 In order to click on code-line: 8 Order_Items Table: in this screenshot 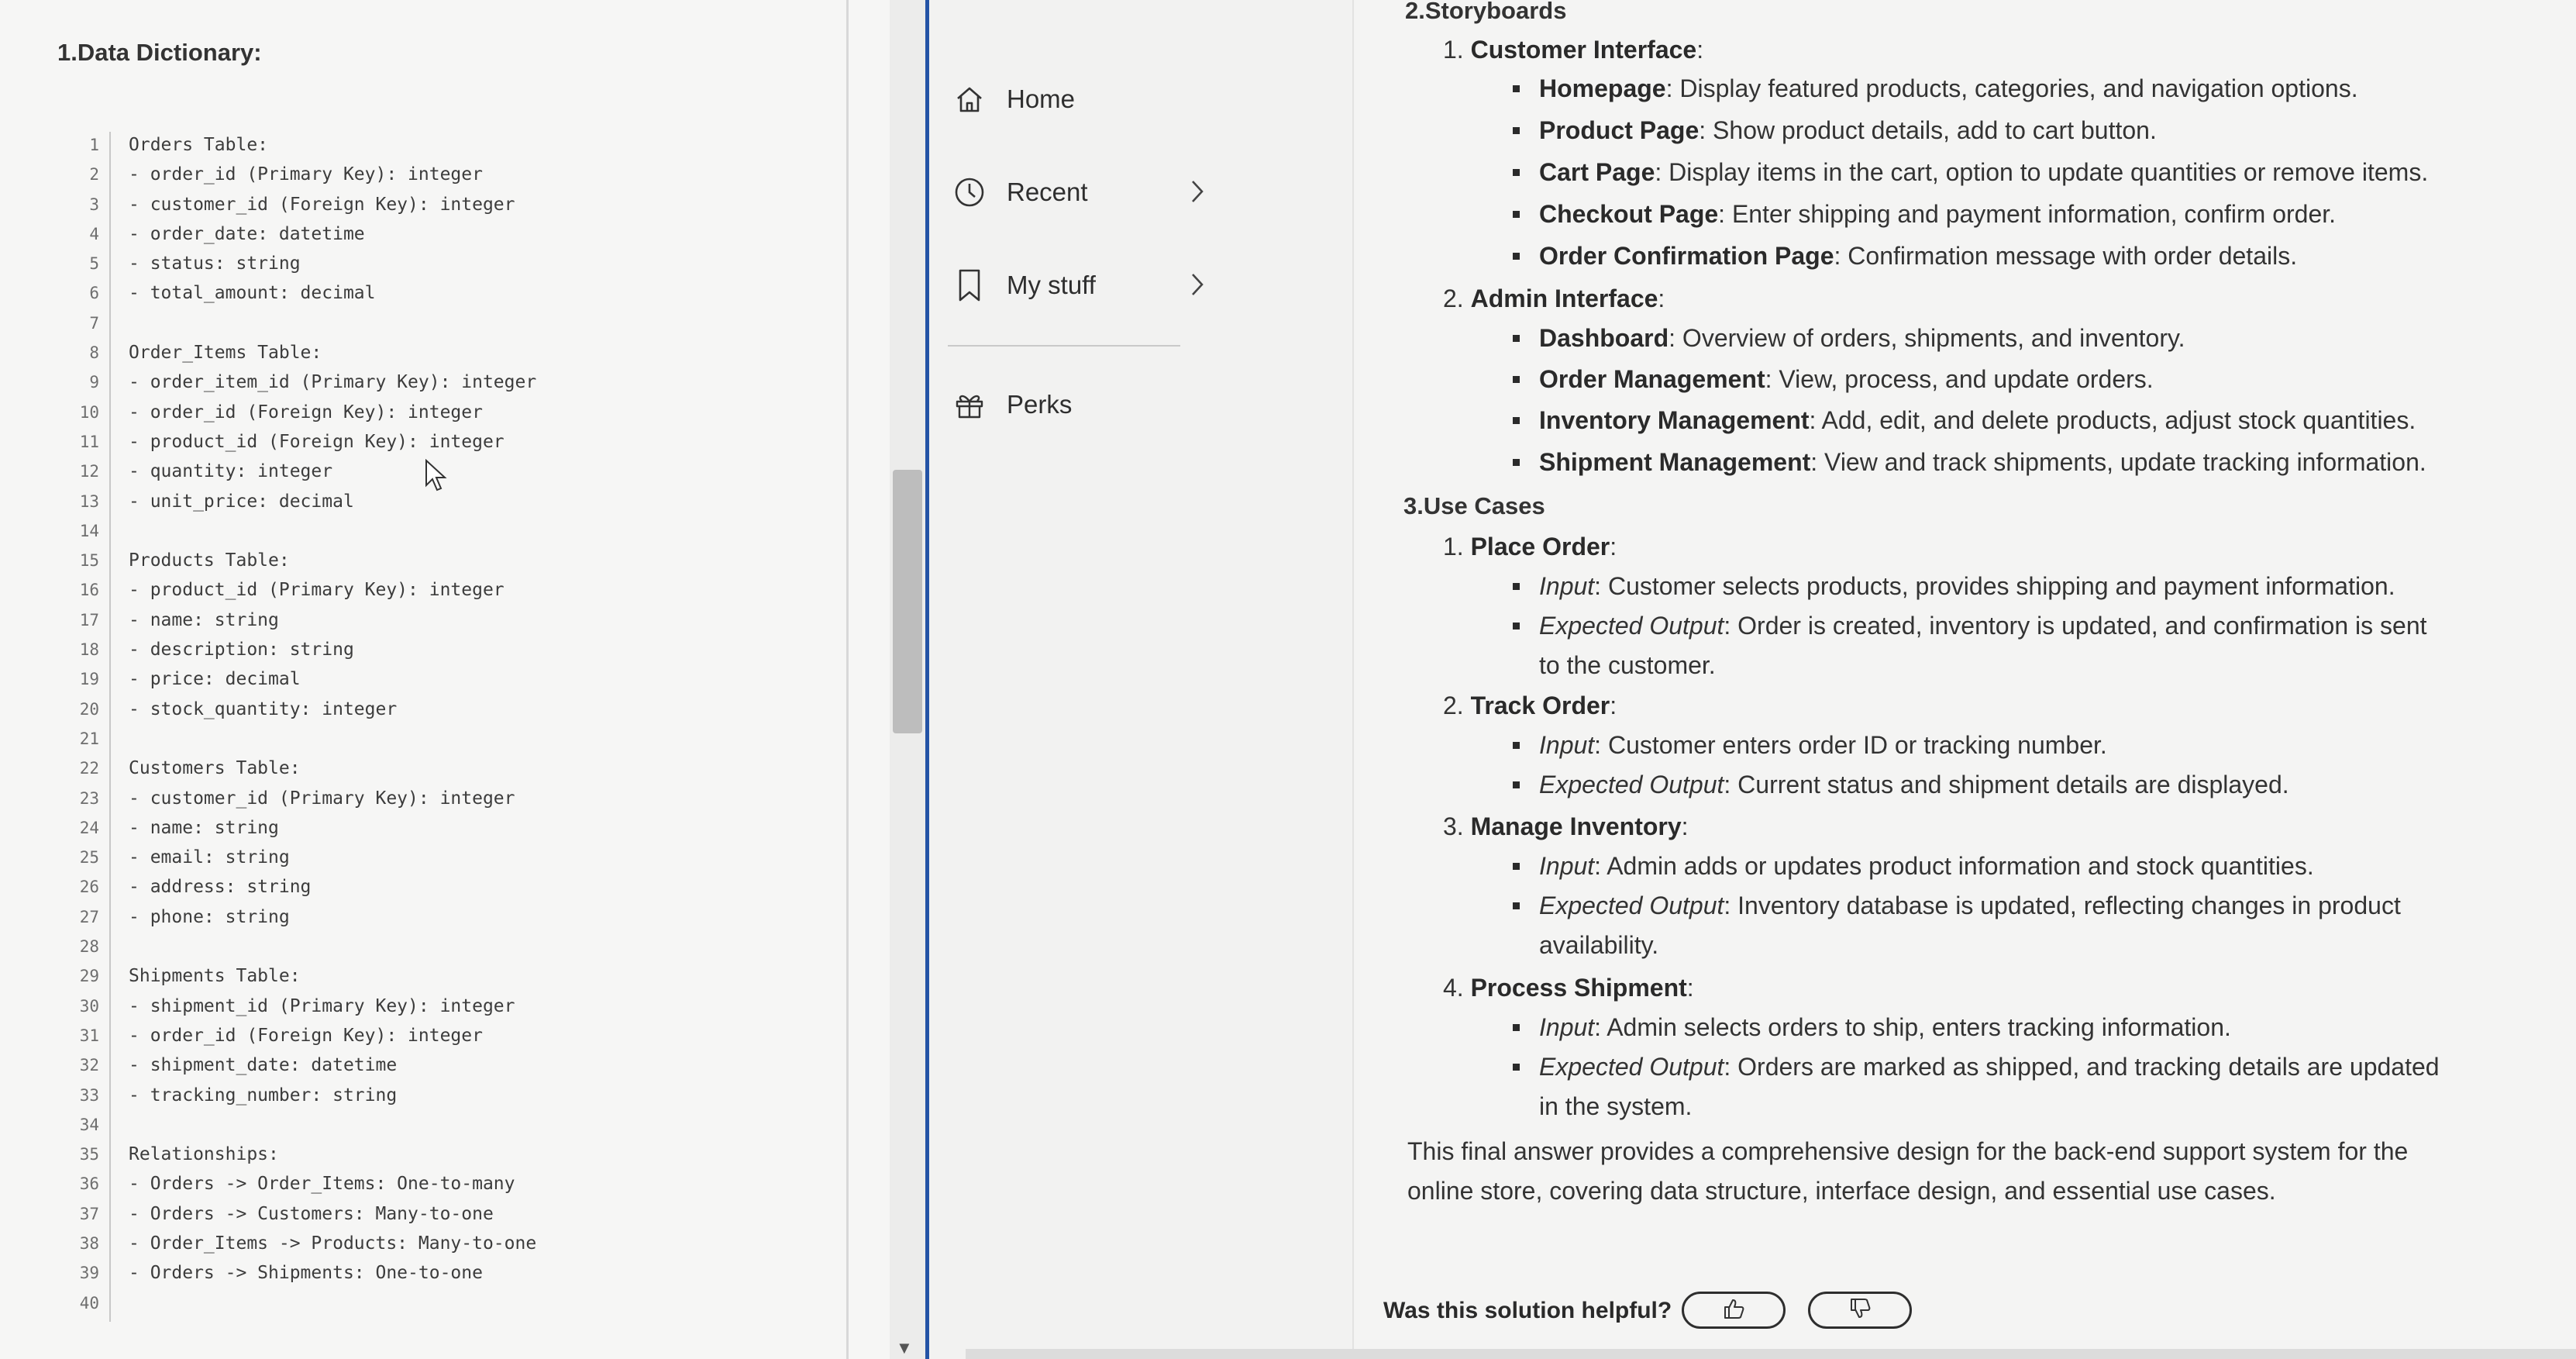, I will do `click(426, 352)`.